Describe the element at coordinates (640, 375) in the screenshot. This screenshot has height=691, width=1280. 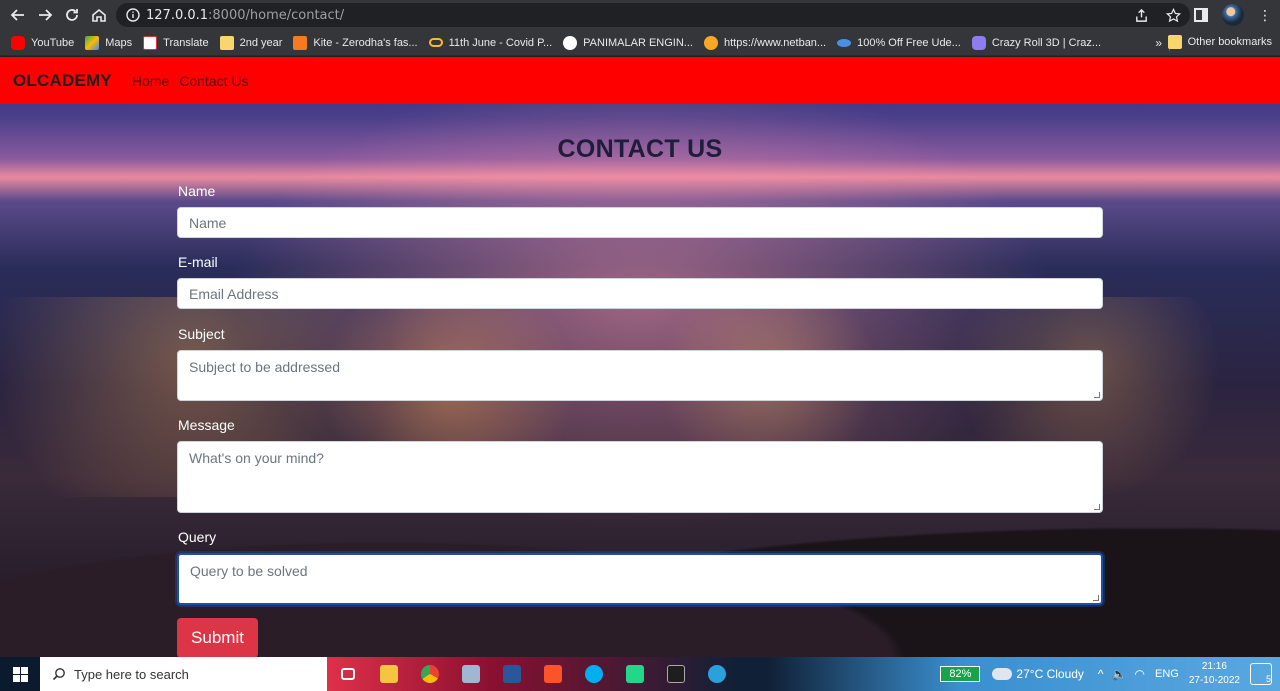
I see `subject-textarea: Subject to be addressed` at that location.